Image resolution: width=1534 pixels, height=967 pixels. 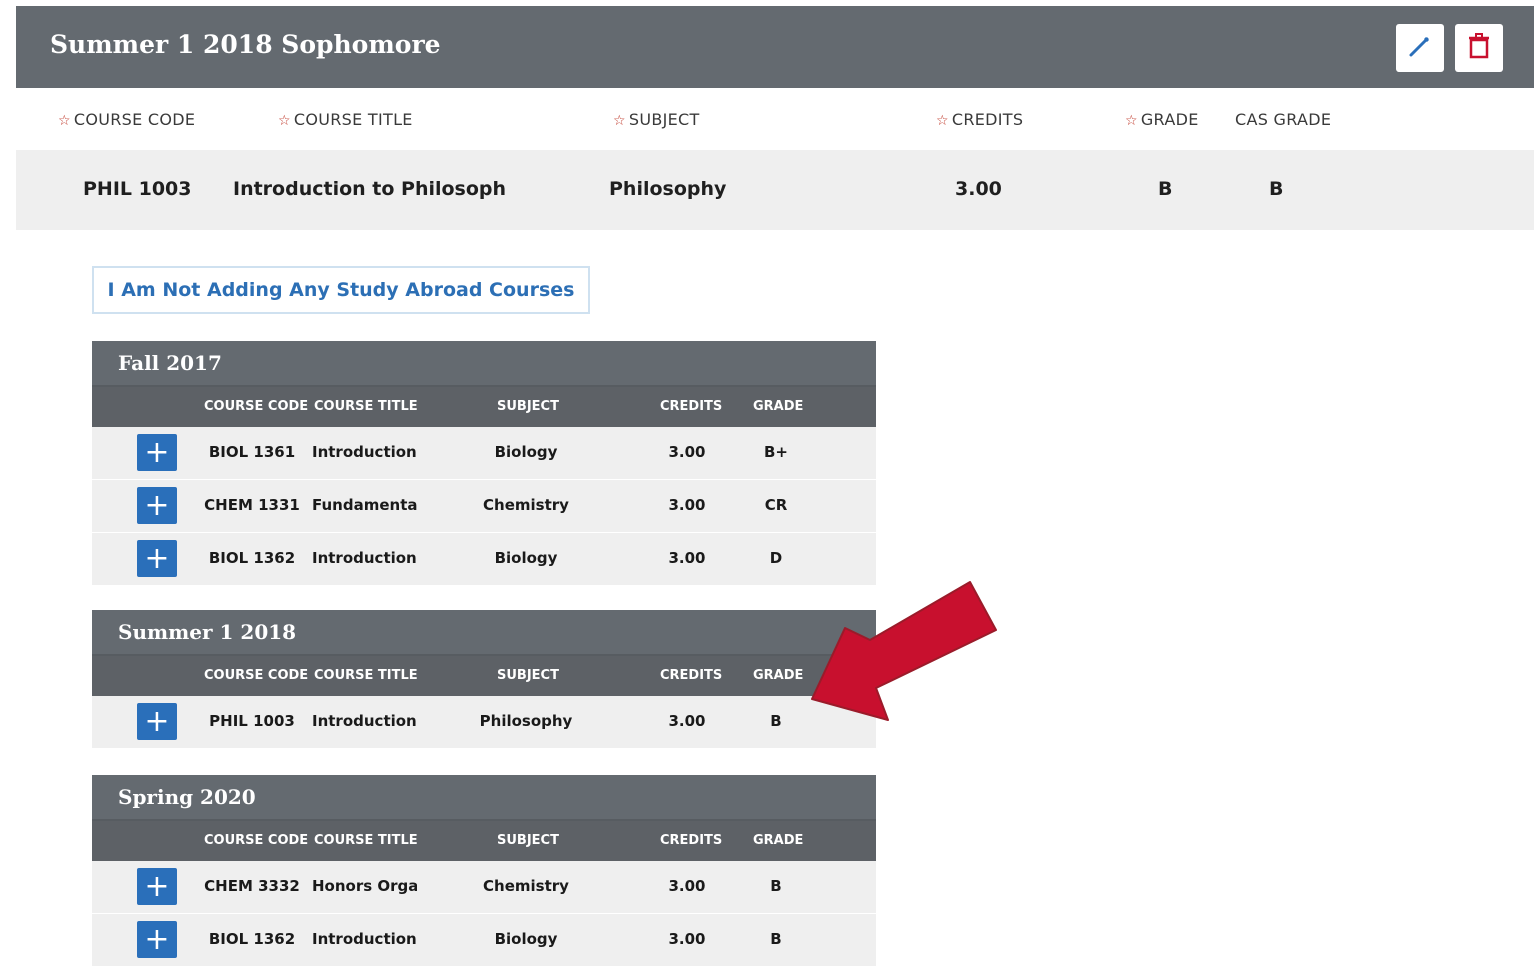 I want to click on delete-button, so click(x=1479, y=48).